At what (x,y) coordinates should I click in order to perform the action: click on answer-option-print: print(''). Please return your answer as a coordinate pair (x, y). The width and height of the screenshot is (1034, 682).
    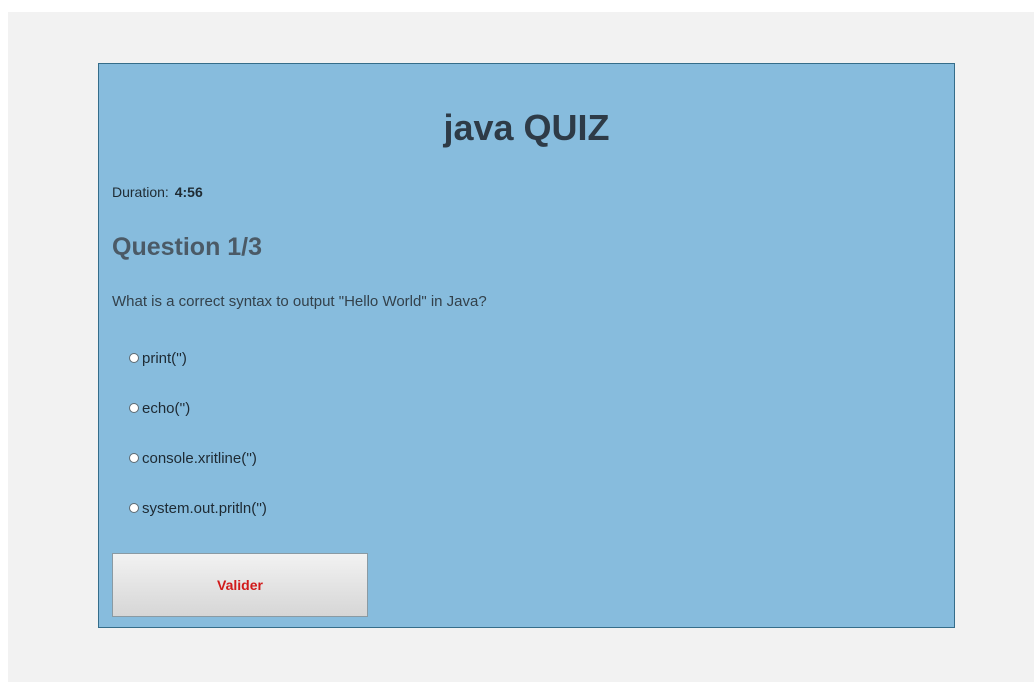
    Looking at the image, I should click on (198, 358).